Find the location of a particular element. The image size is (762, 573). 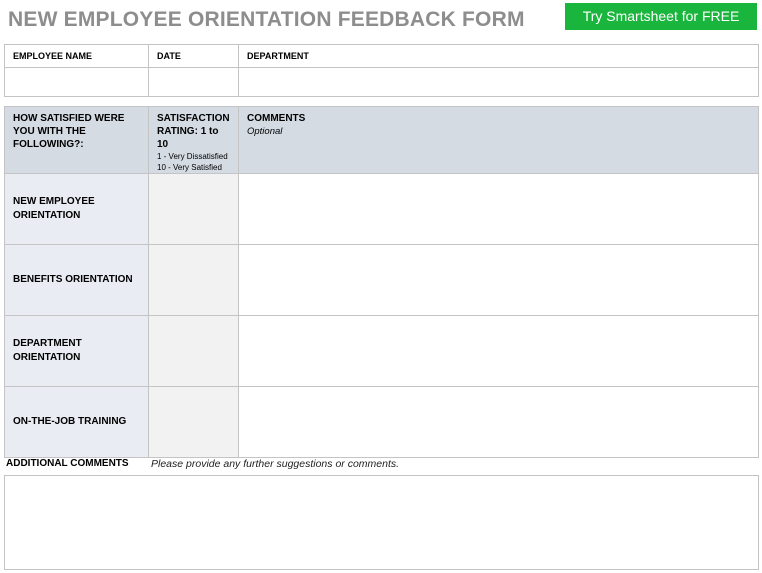

table-row: DEPARTMENT ORIENTATION is located at coordinates (381, 351).